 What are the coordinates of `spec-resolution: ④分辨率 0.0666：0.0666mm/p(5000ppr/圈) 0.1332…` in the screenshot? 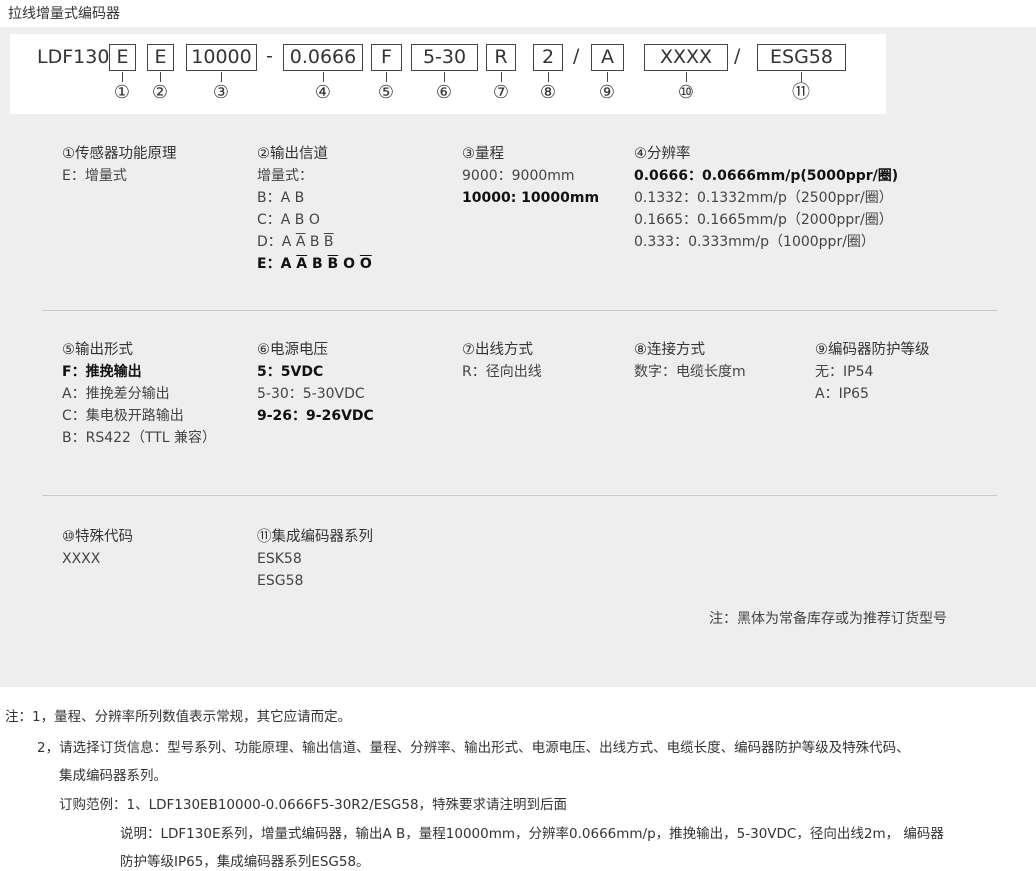 It's located at (766, 198).